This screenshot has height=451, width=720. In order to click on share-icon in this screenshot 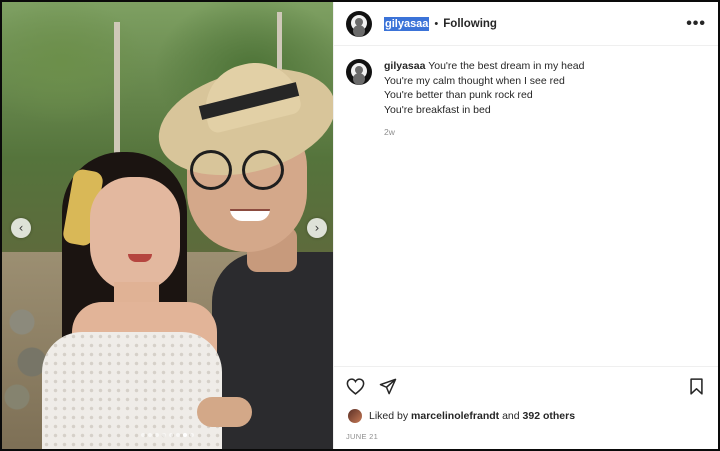, I will do `click(388, 386)`.